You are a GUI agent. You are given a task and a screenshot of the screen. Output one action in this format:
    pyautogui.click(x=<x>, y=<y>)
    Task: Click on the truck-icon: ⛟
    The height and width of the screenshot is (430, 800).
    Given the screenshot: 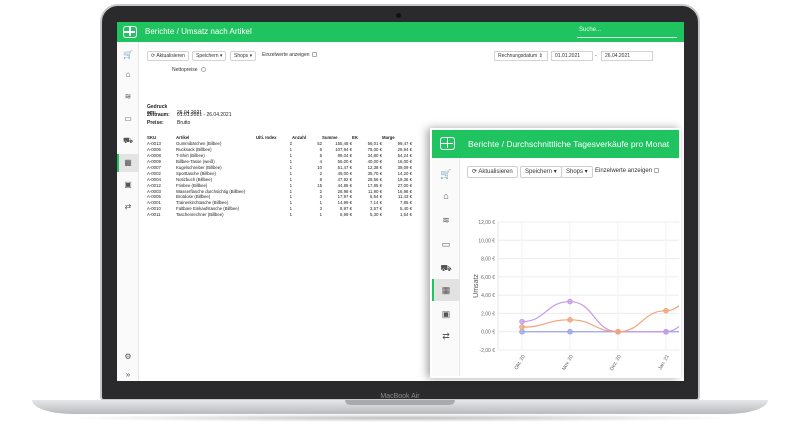 What is the action you would take?
    pyautogui.click(x=128, y=141)
    